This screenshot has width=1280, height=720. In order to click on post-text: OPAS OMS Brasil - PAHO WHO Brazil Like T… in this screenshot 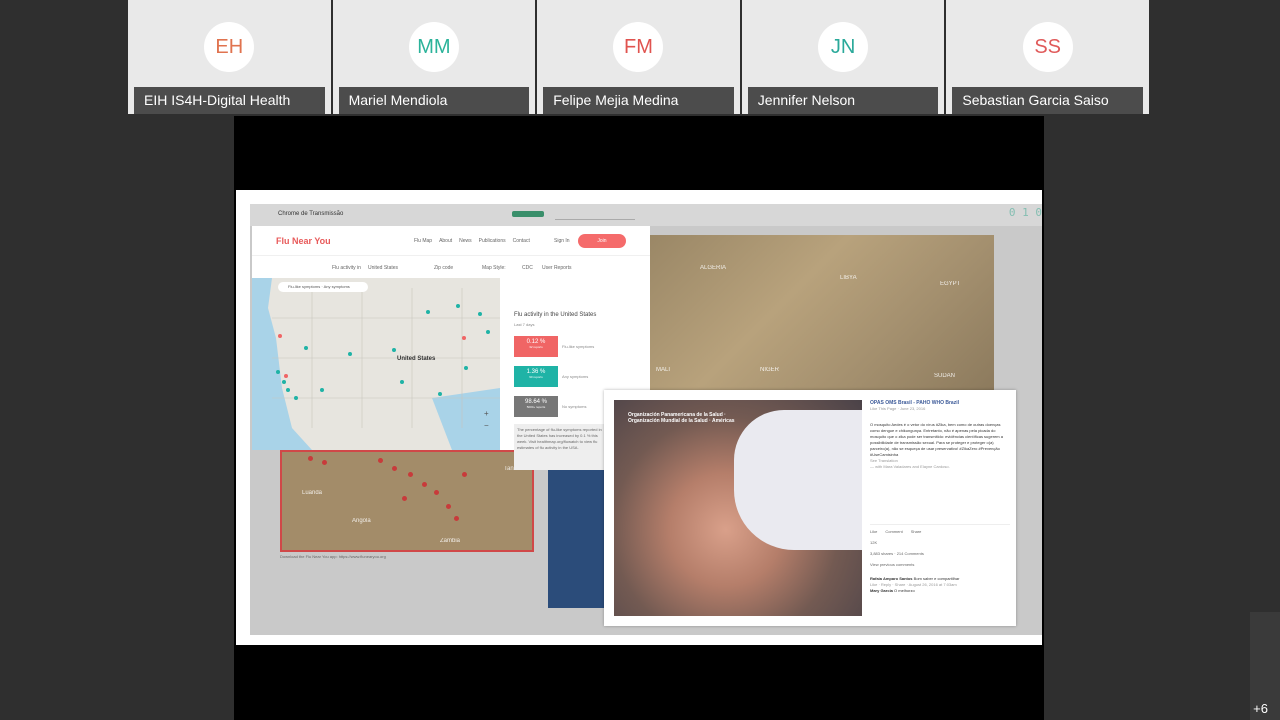, I will do `click(940, 435)`.